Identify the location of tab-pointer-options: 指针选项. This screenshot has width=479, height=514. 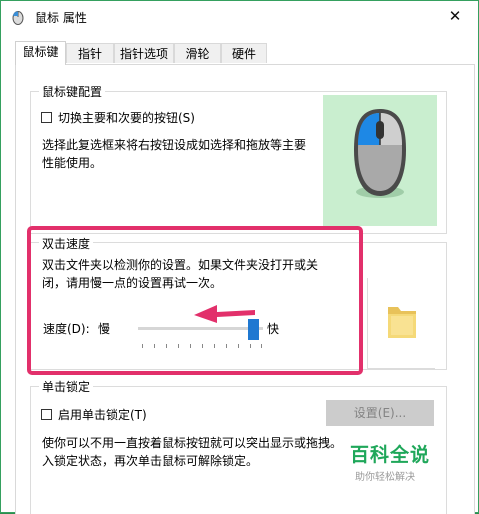
(144, 53).